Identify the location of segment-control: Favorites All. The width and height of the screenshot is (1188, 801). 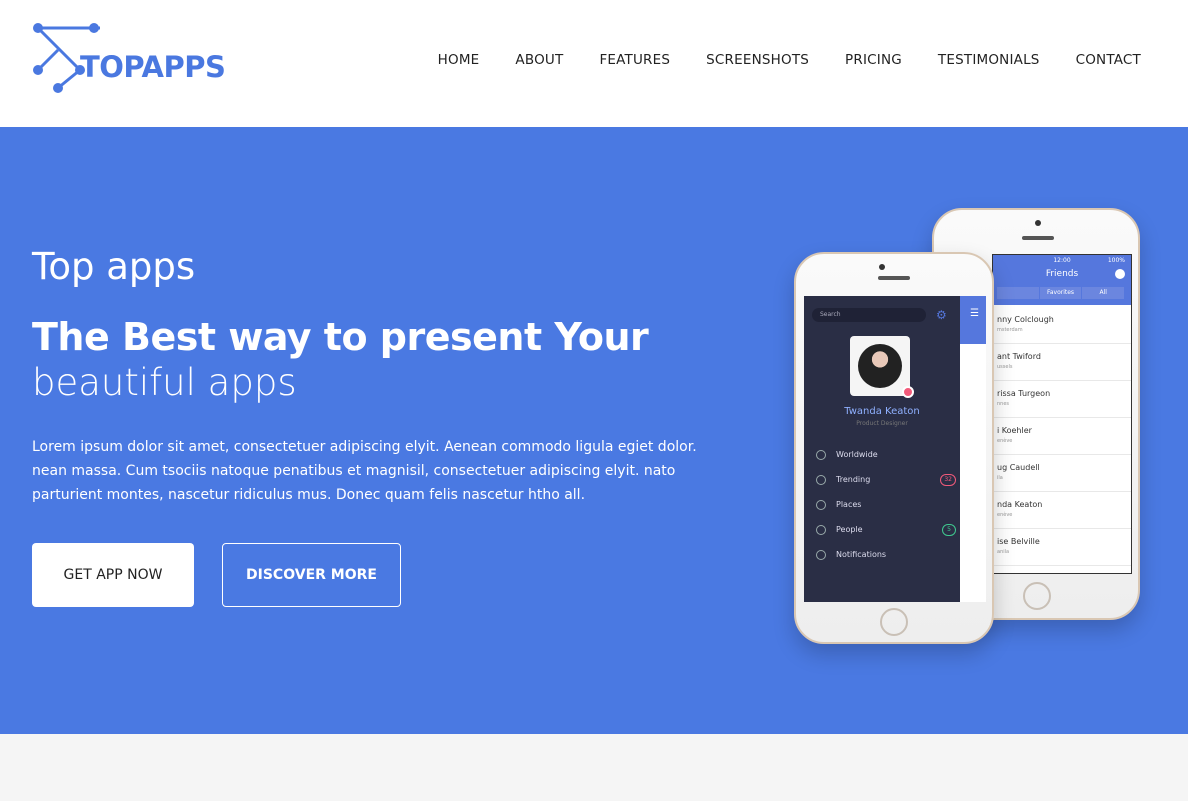
(1061, 293).